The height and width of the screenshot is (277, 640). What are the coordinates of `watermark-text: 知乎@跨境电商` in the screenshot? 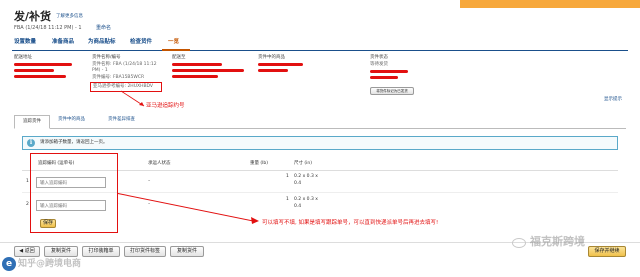 It's located at (50, 264).